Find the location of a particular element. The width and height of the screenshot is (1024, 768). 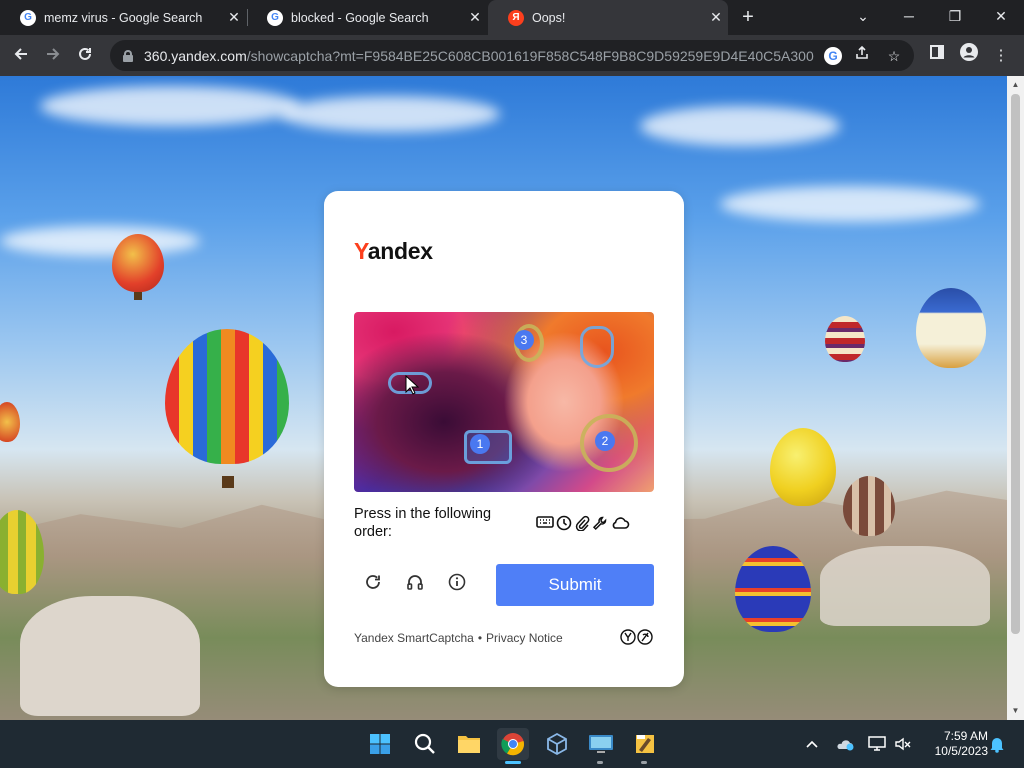

google-lens-icon: G is located at coordinates (833, 55).